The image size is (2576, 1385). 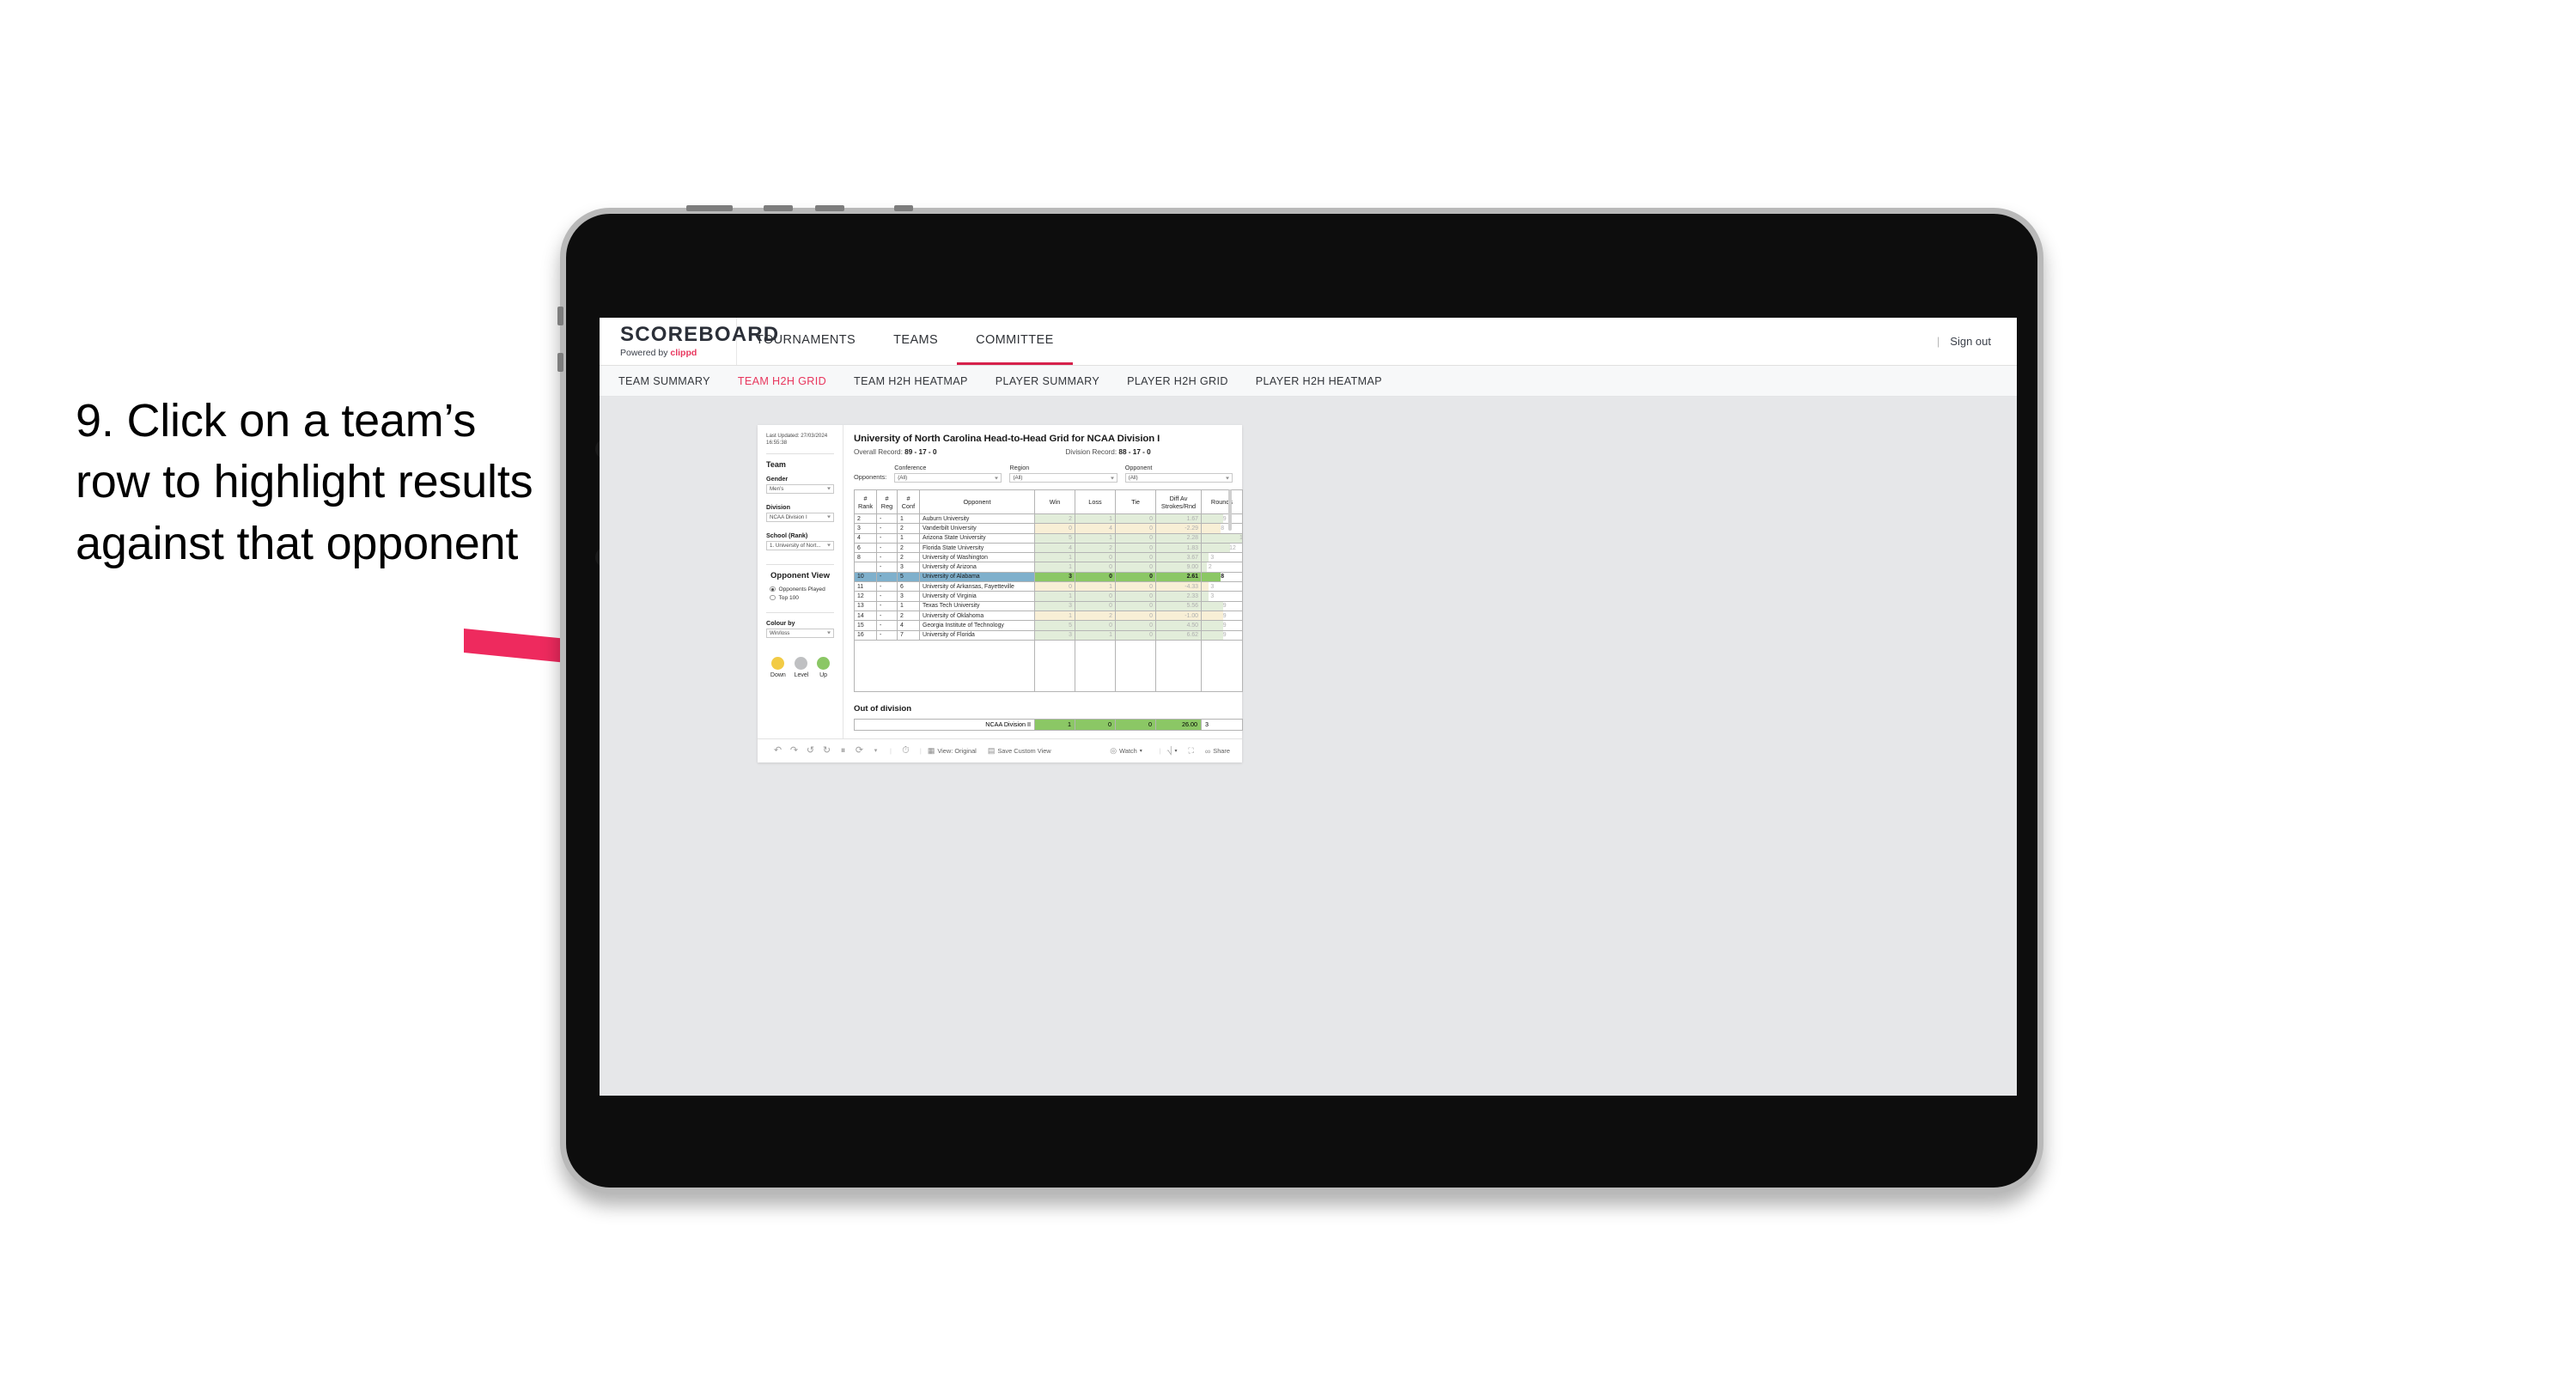 I want to click on device-layout-button: ⎷ ▾, so click(x=1172, y=751).